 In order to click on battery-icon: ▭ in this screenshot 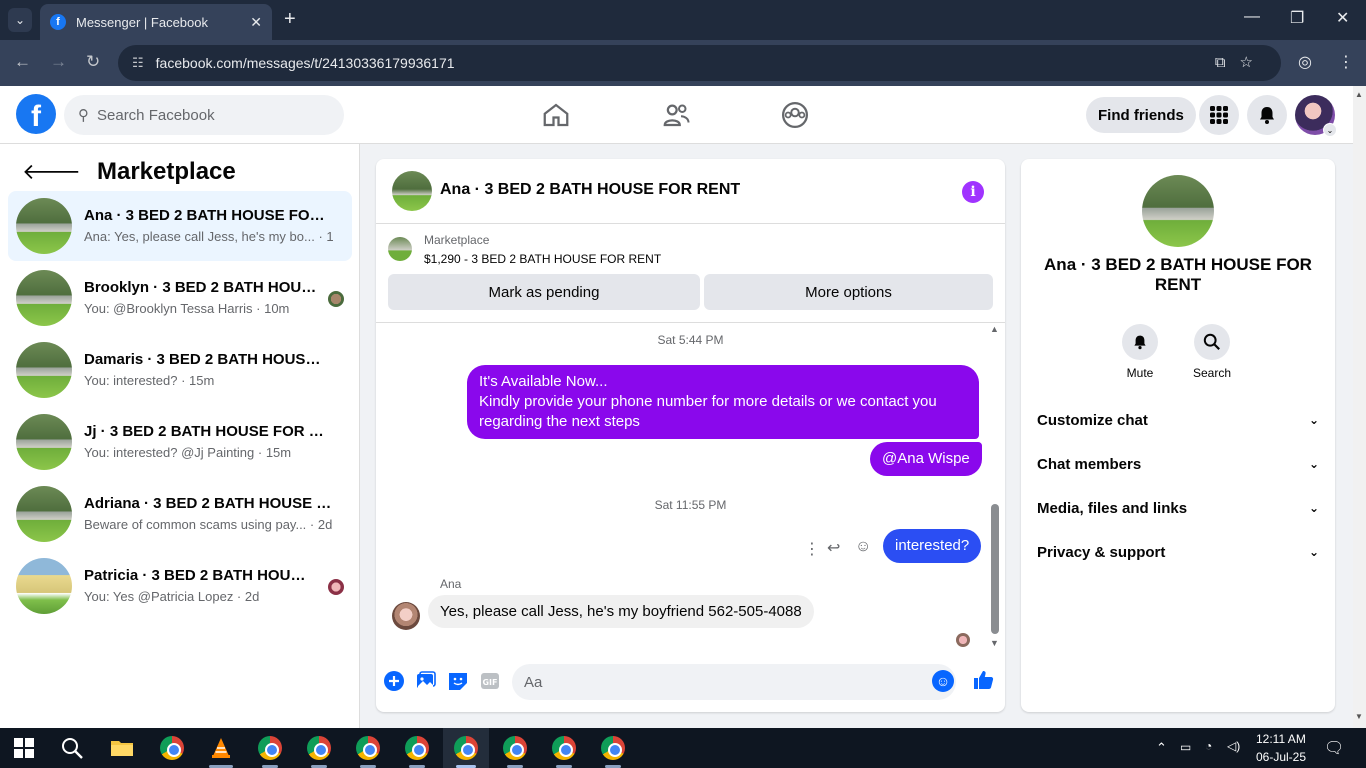, I will do `click(1185, 747)`.